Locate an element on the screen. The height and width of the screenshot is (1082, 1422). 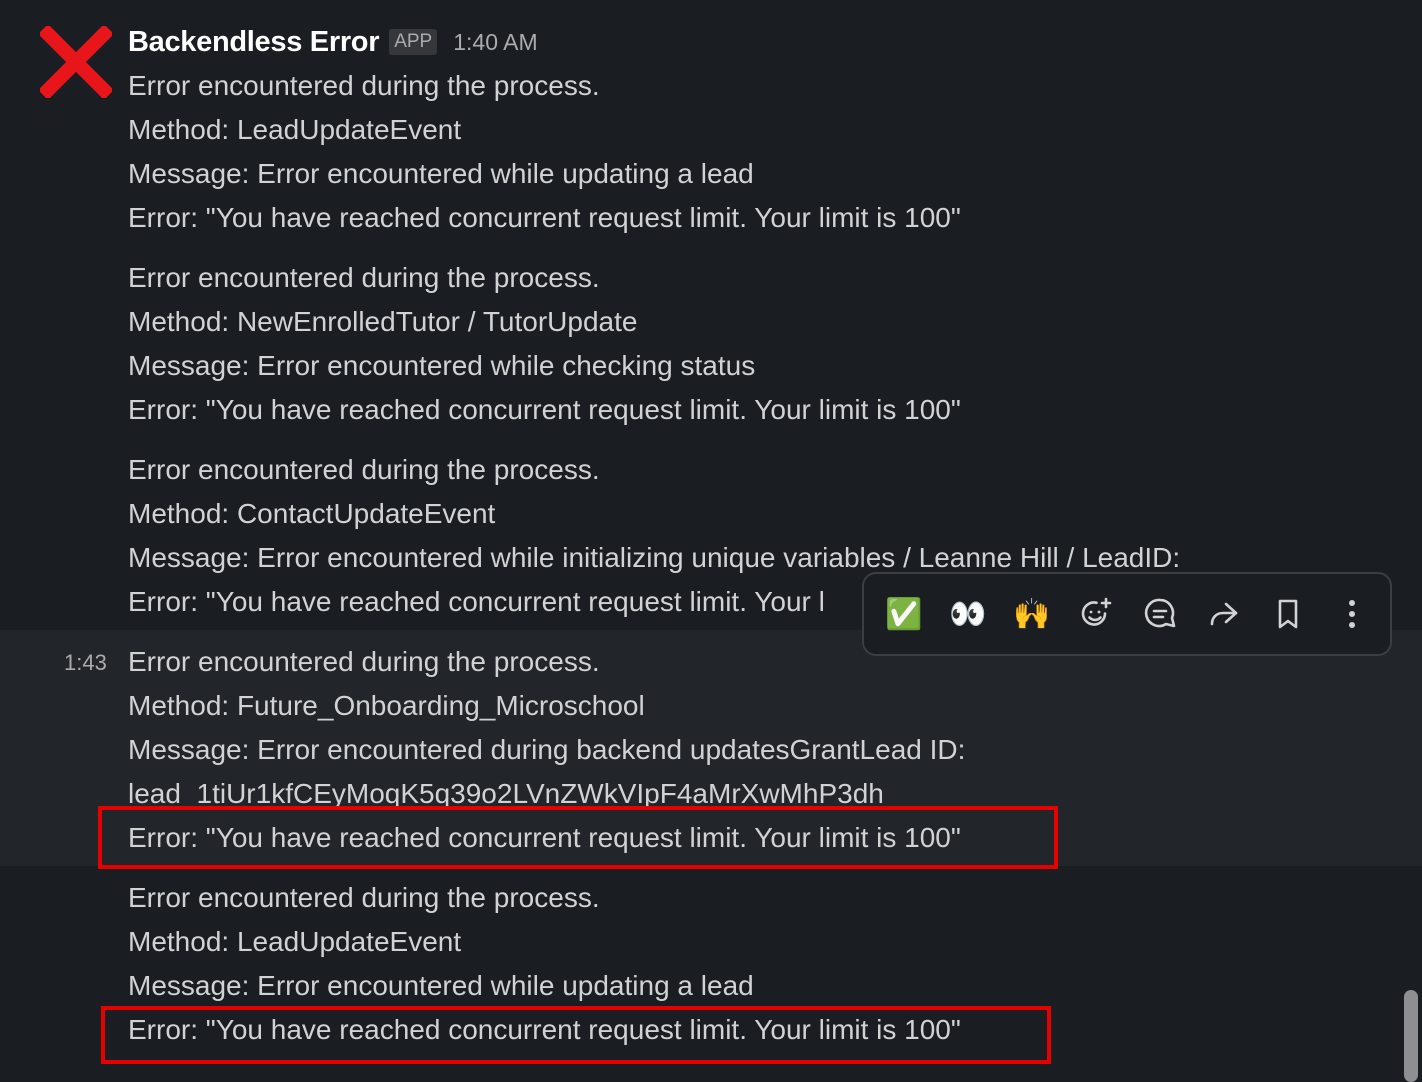
message-actions-toolbar: ✅ 👀 🙌 is located at coordinates (1127, 614).